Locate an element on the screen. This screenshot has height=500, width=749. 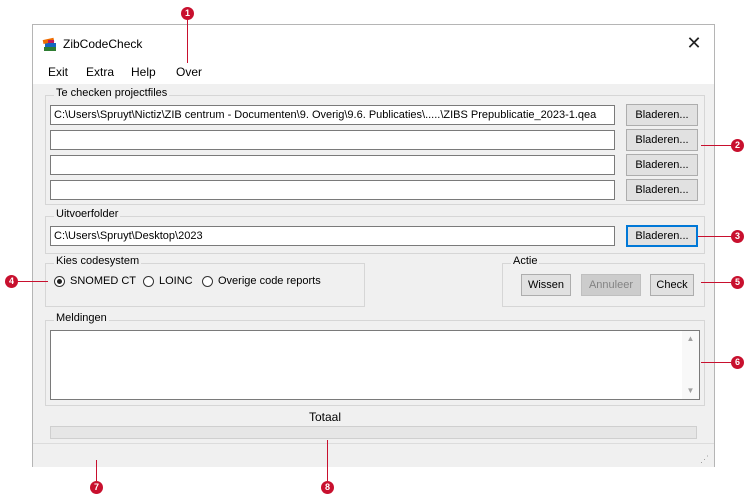
window-title: ZibCodeCheck is located at coordinates (103, 44).